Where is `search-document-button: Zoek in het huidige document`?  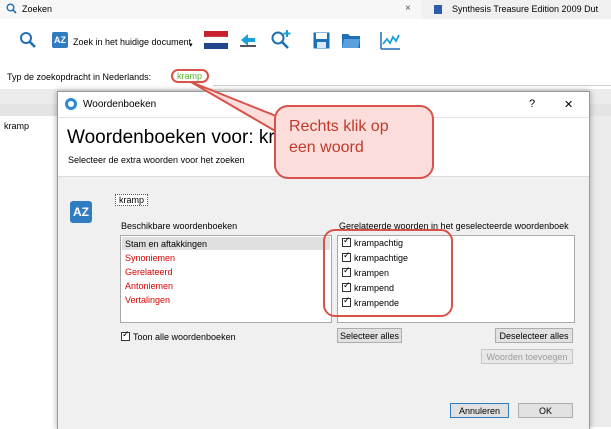 search-document-button: Zoek in het huidige document is located at coordinates (132, 42).